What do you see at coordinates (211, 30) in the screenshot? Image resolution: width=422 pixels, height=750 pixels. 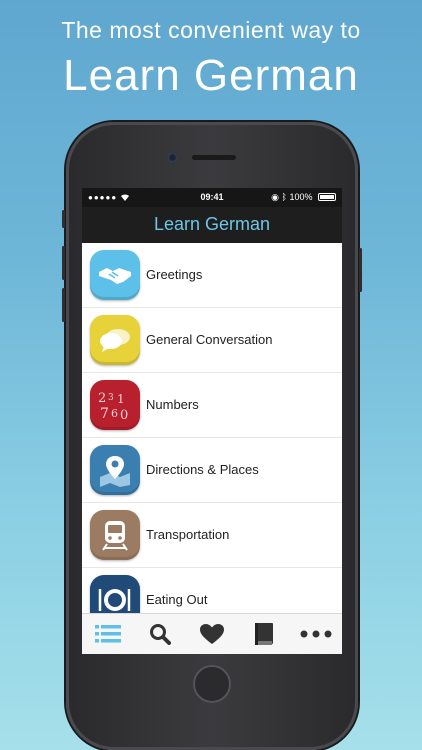 I see `promo-subtitle: The most convenient way to` at bounding box center [211, 30].